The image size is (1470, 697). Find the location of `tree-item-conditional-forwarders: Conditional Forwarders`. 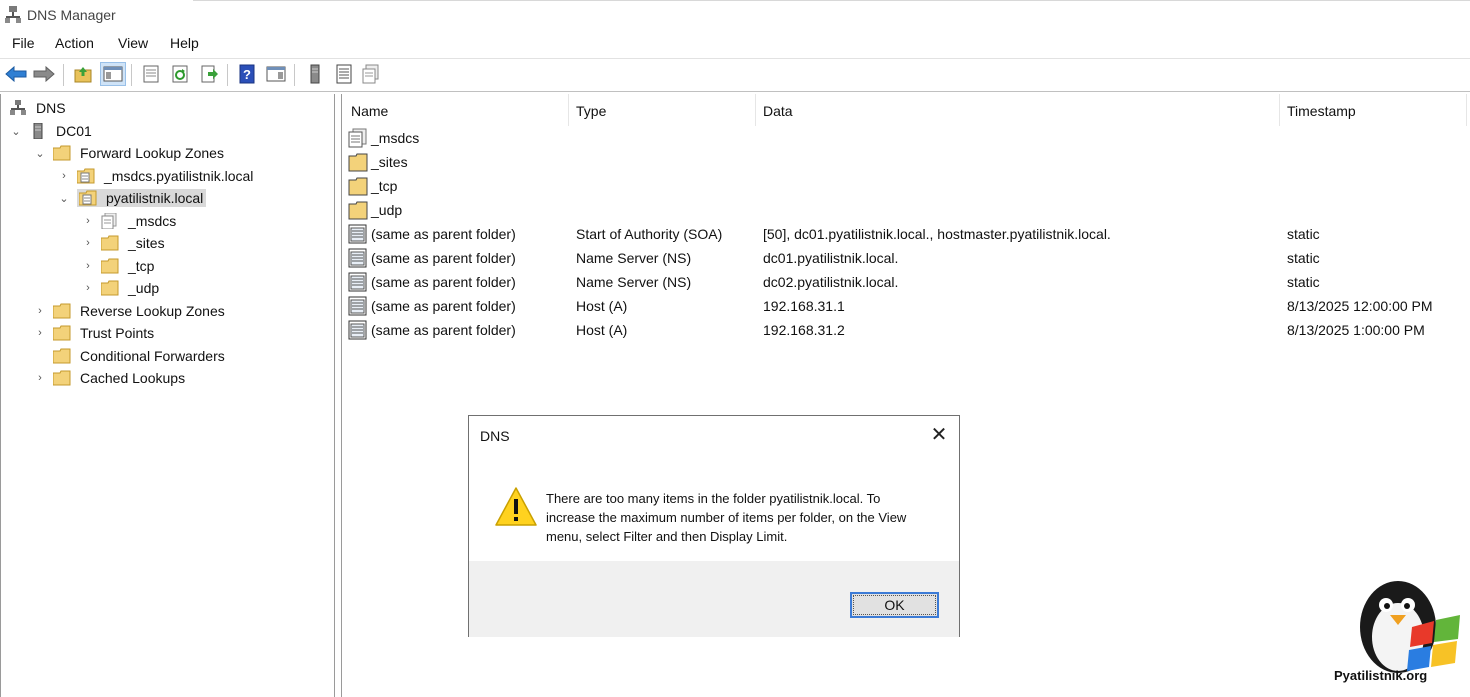

tree-item-conditional-forwarders: Conditional Forwarders is located at coordinates (130, 356).